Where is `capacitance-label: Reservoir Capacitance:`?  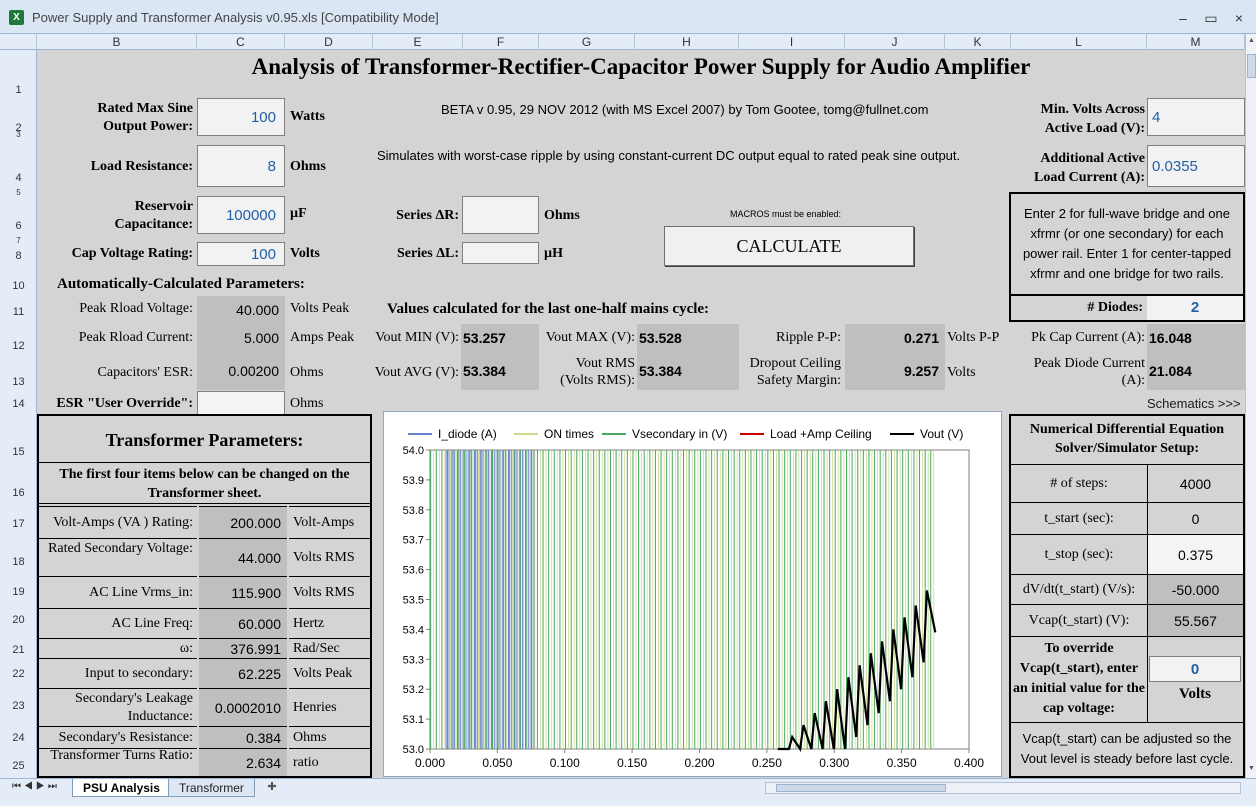 capacitance-label: Reservoir Capacitance: is located at coordinates (153, 215).